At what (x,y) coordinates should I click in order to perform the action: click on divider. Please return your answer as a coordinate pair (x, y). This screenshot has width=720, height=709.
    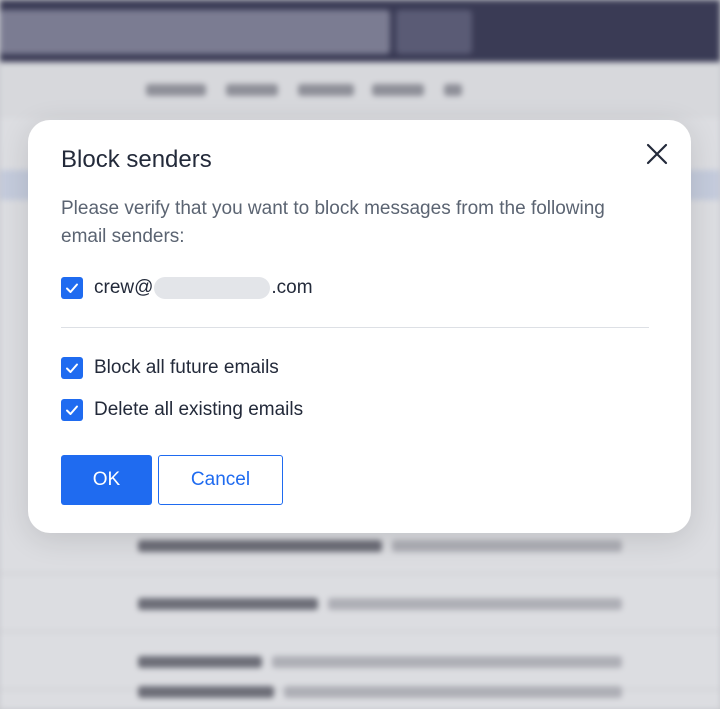
    Looking at the image, I should click on (355, 327).